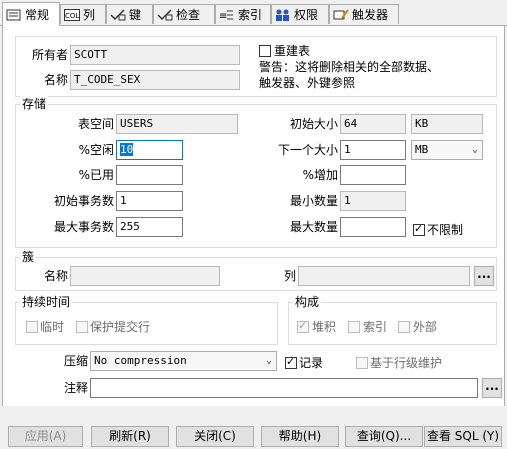  I want to click on heap-checkbox, so click(303, 326).